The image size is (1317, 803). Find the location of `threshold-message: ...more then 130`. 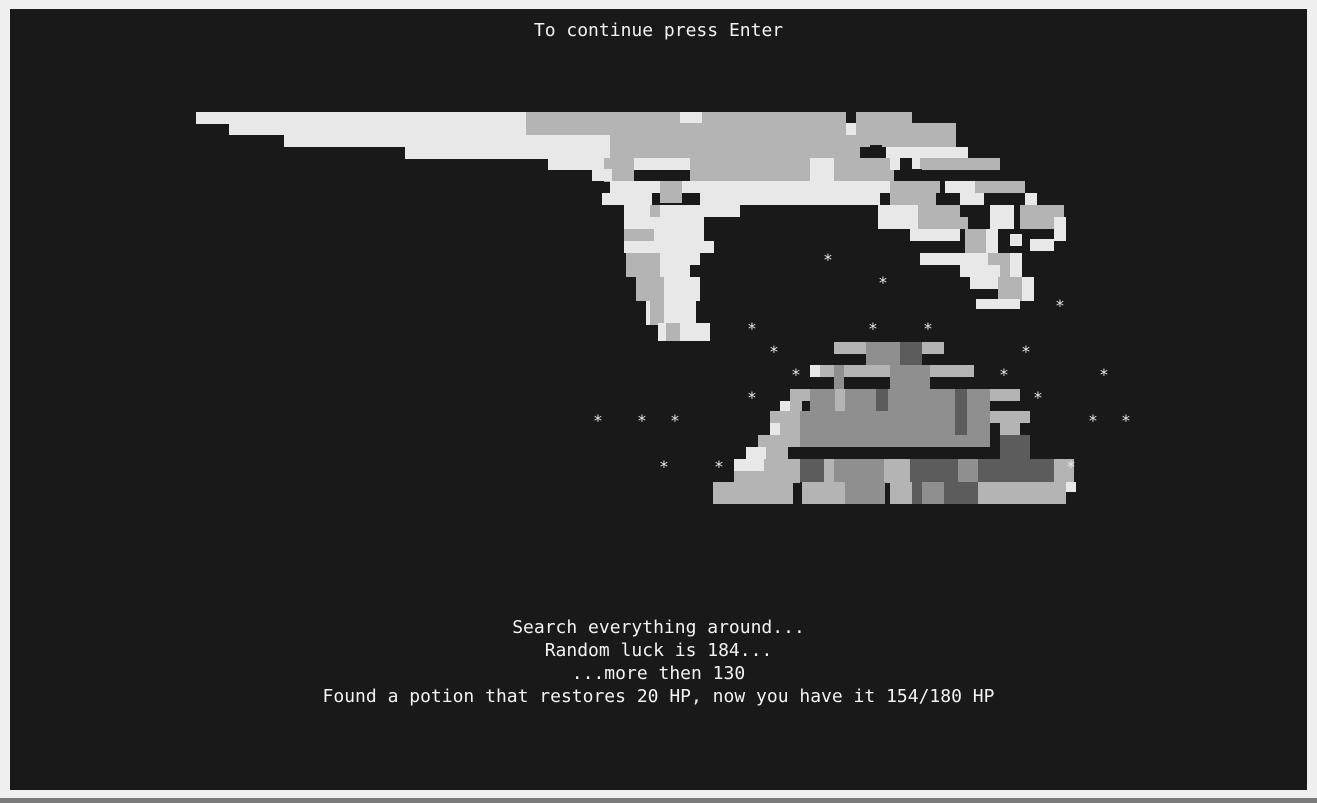

threshold-message: ...more then 130 is located at coordinates (658, 673).